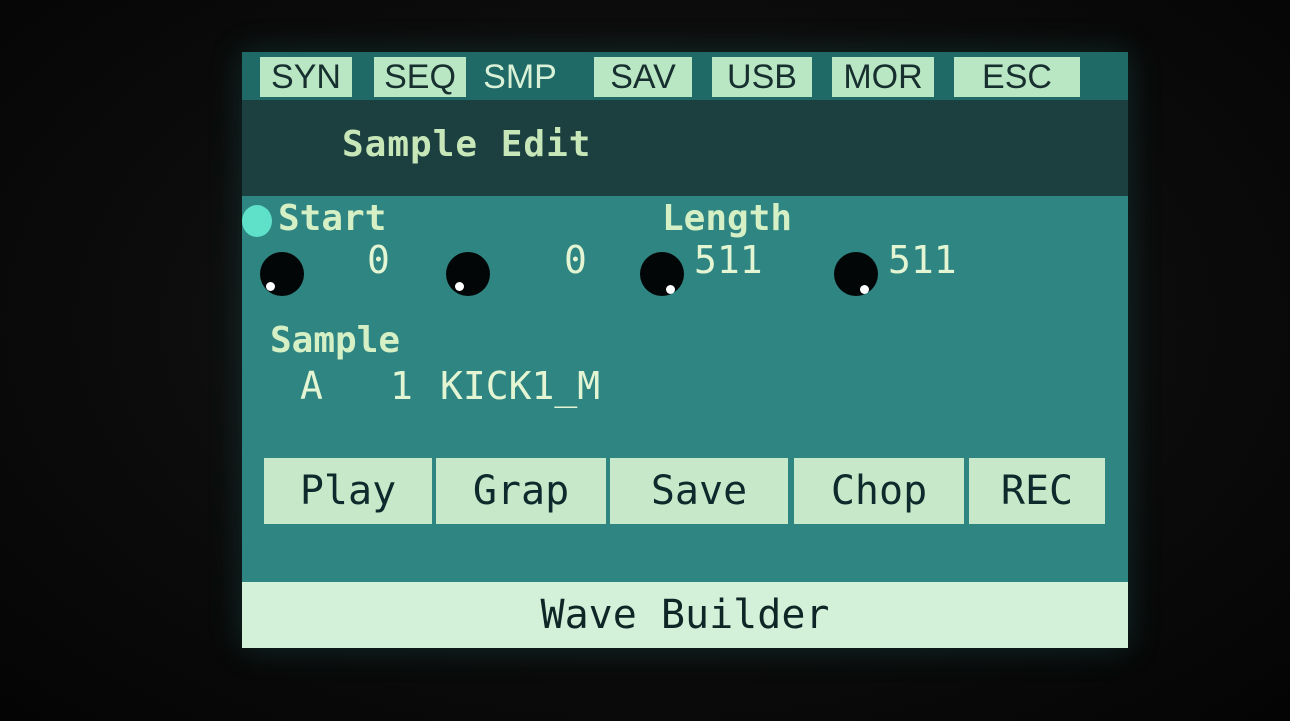 Image resolution: width=1290 pixels, height=721 pixels. What do you see at coordinates (856, 274) in the screenshot?
I see `length-fine-knob` at bounding box center [856, 274].